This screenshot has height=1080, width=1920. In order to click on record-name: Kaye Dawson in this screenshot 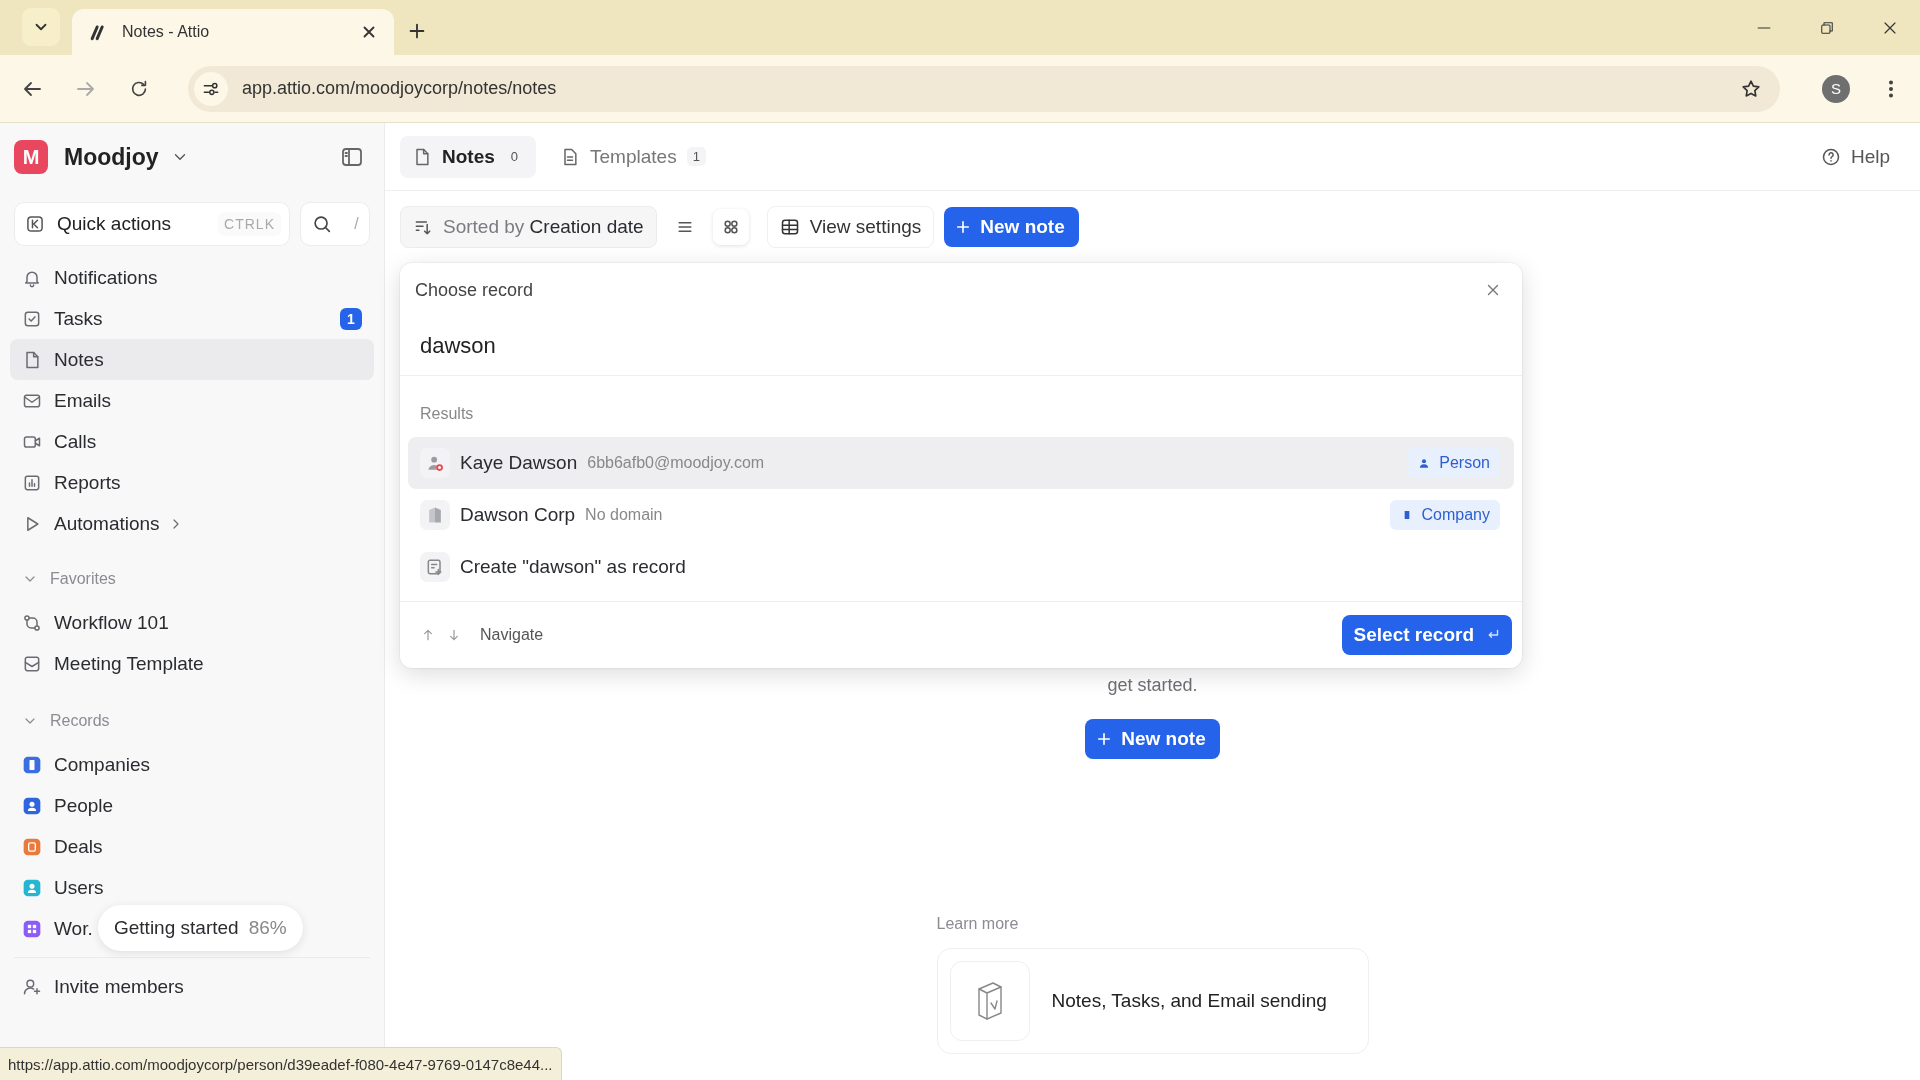, I will do `click(519, 463)`.